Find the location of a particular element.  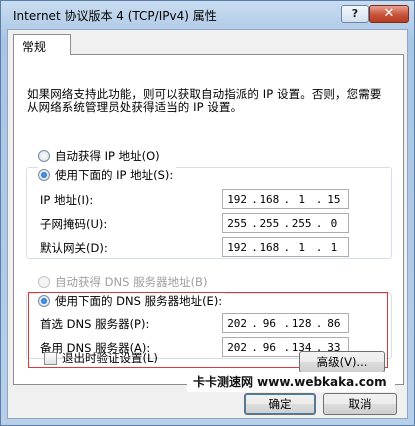

auto-dns-label: 自动获得 DNS 服务器地址(B) is located at coordinates (131, 282).